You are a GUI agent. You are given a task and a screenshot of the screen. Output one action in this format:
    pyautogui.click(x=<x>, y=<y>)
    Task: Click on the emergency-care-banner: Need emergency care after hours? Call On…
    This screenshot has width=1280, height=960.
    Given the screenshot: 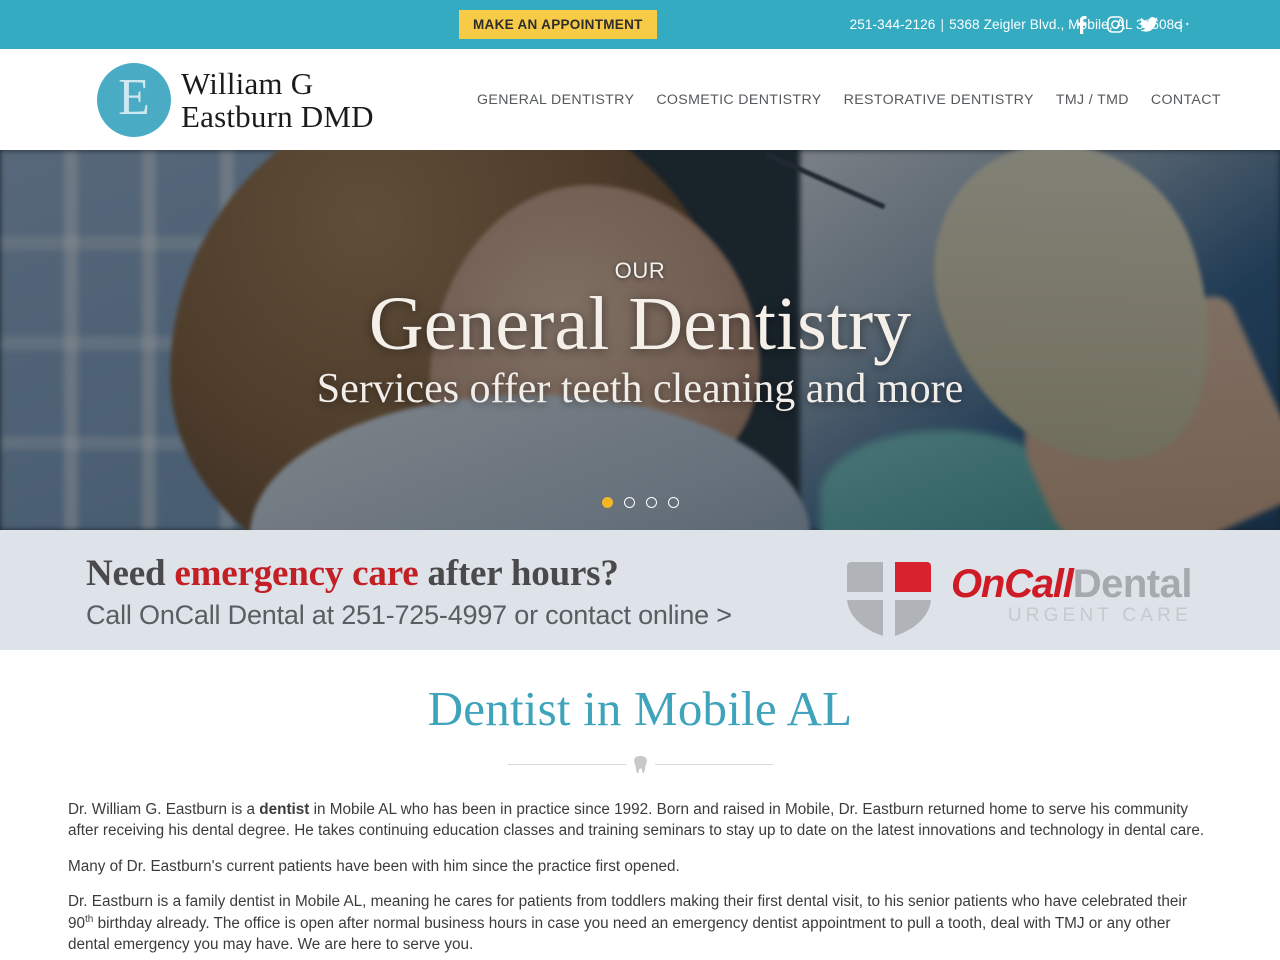 What is the action you would take?
    pyautogui.click(x=640, y=590)
    